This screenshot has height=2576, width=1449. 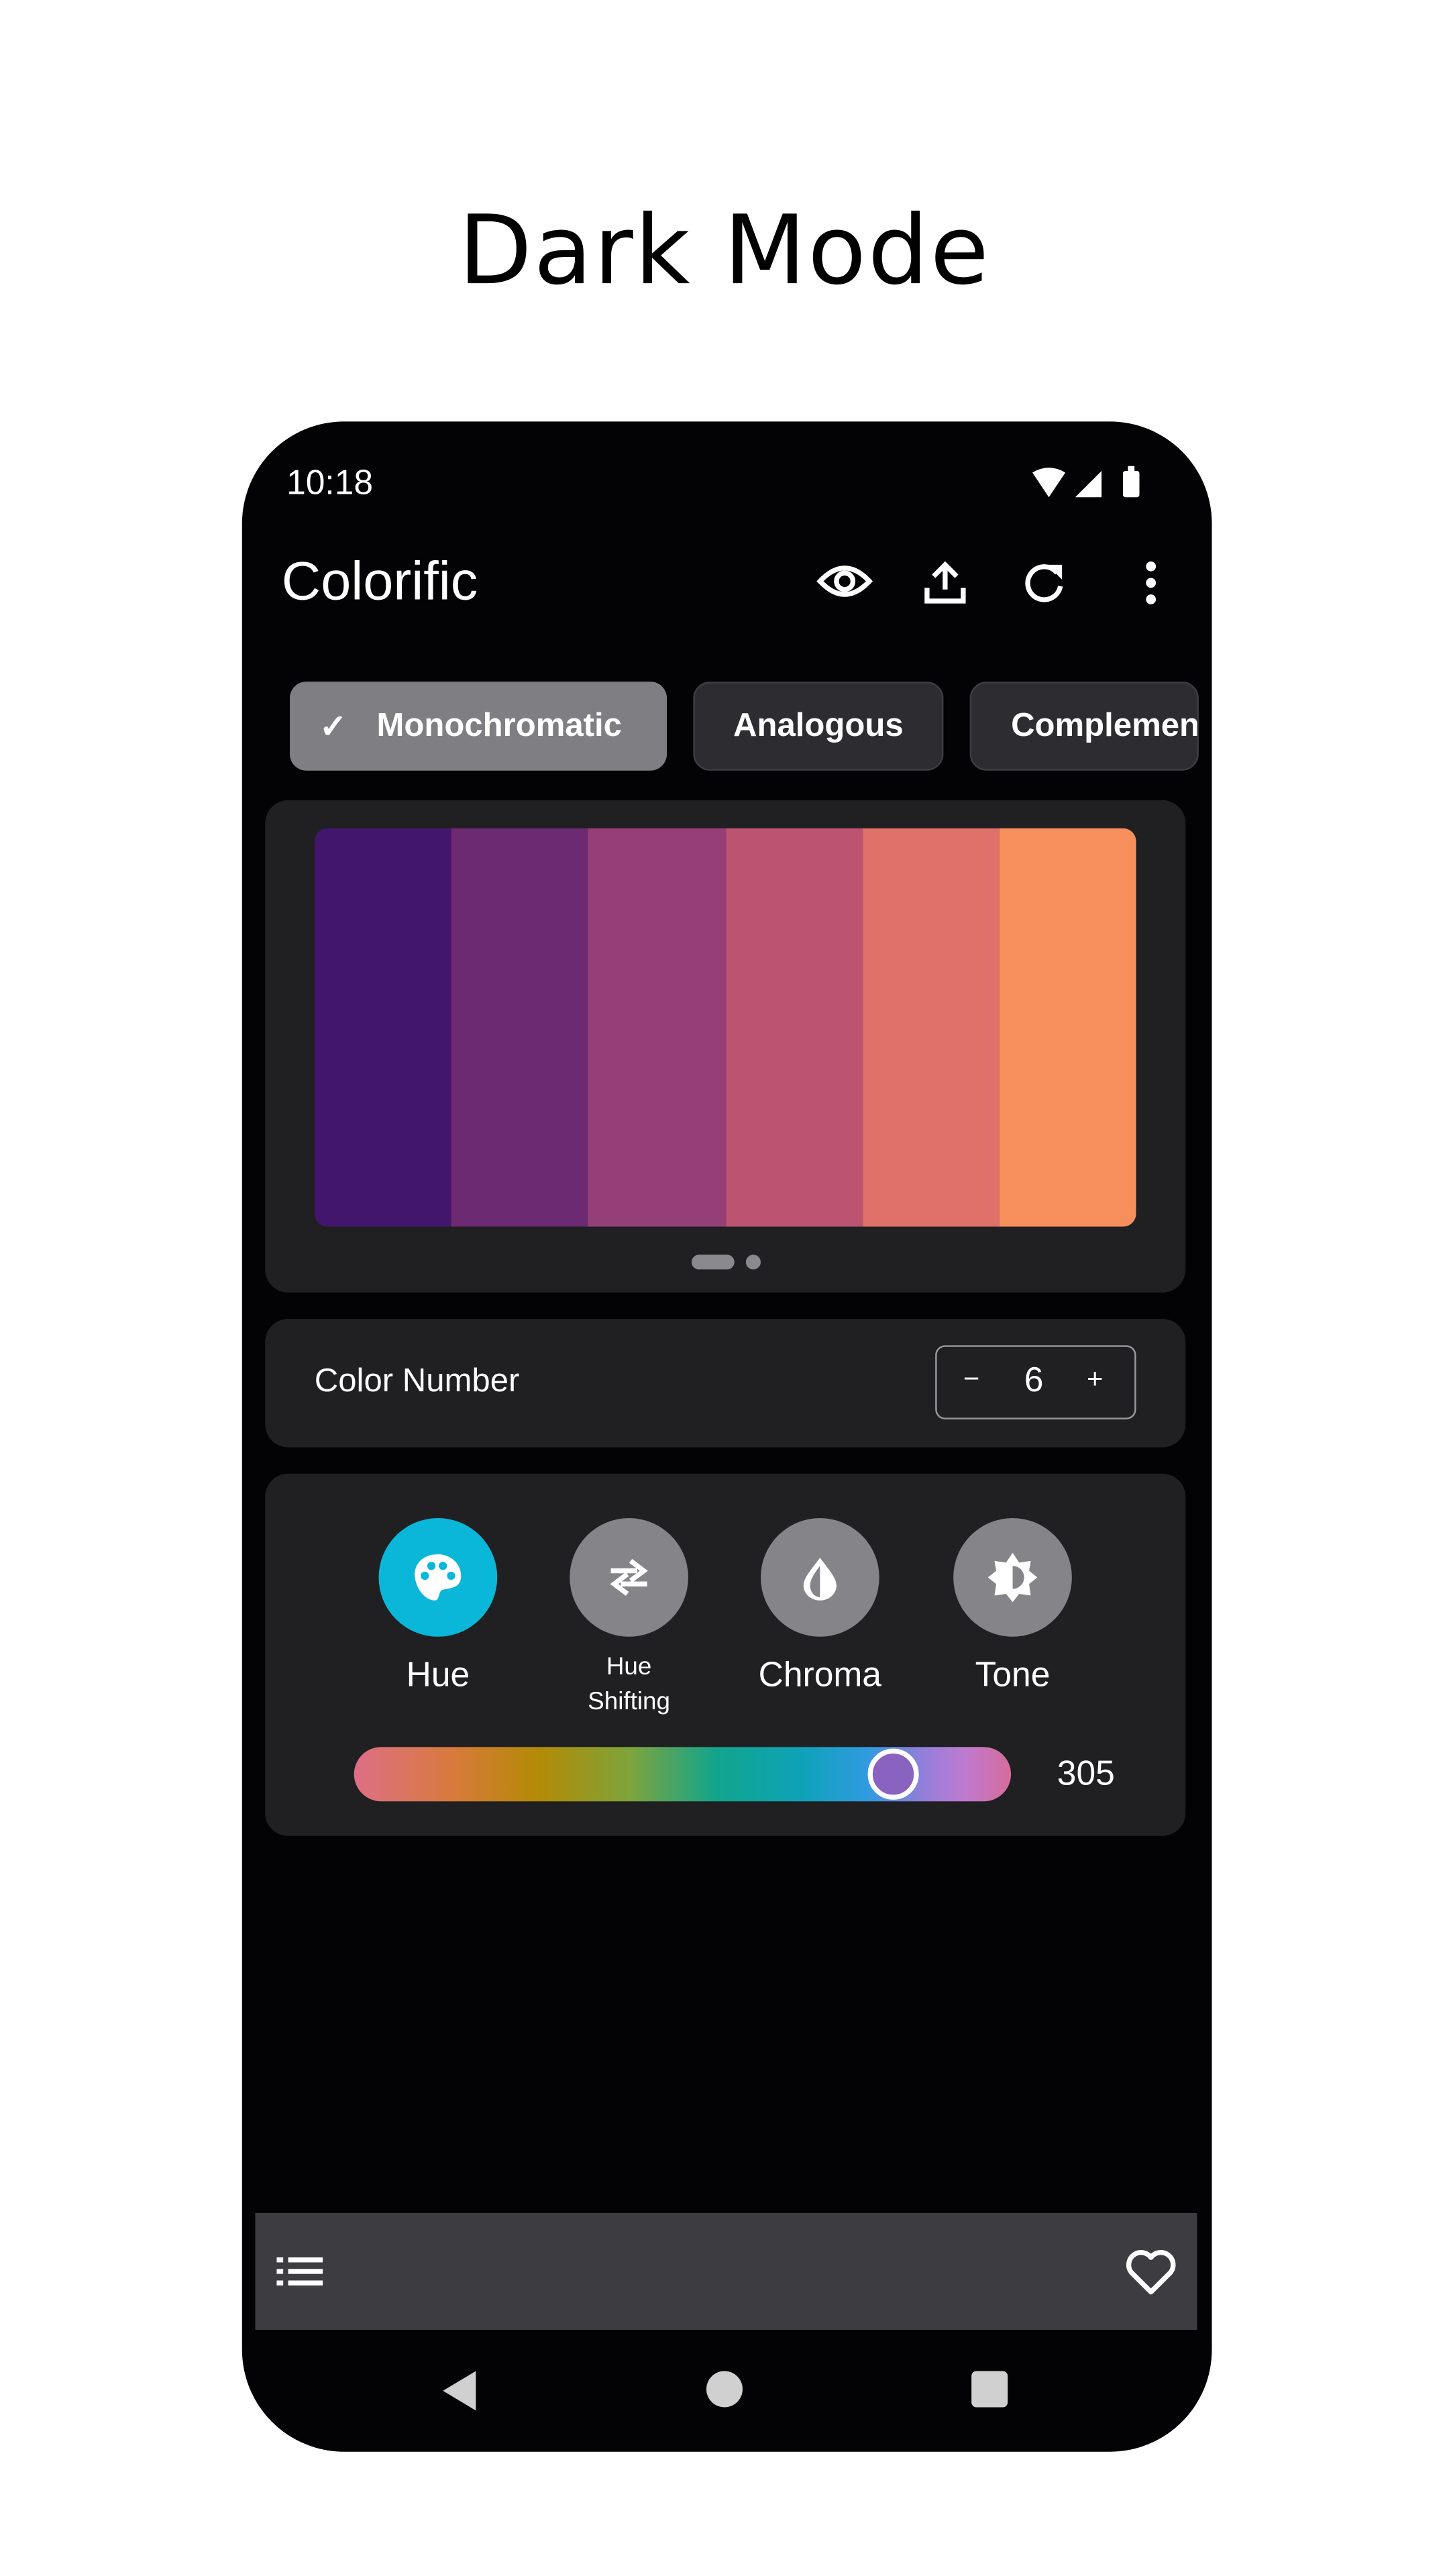 I want to click on mode-label-line1: Hue, so click(x=629, y=1667).